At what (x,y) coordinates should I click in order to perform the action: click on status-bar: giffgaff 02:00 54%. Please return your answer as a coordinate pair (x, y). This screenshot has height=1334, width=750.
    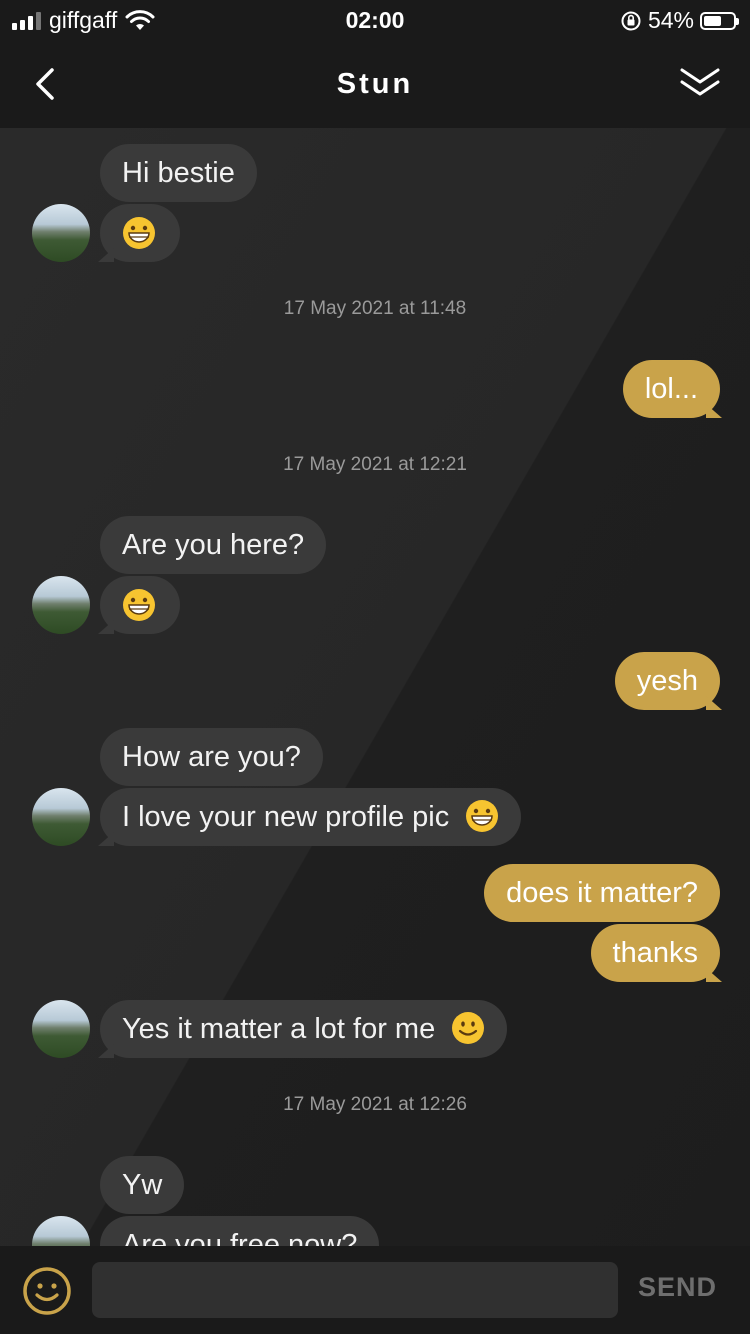
    Looking at the image, I should click on (375, 20).